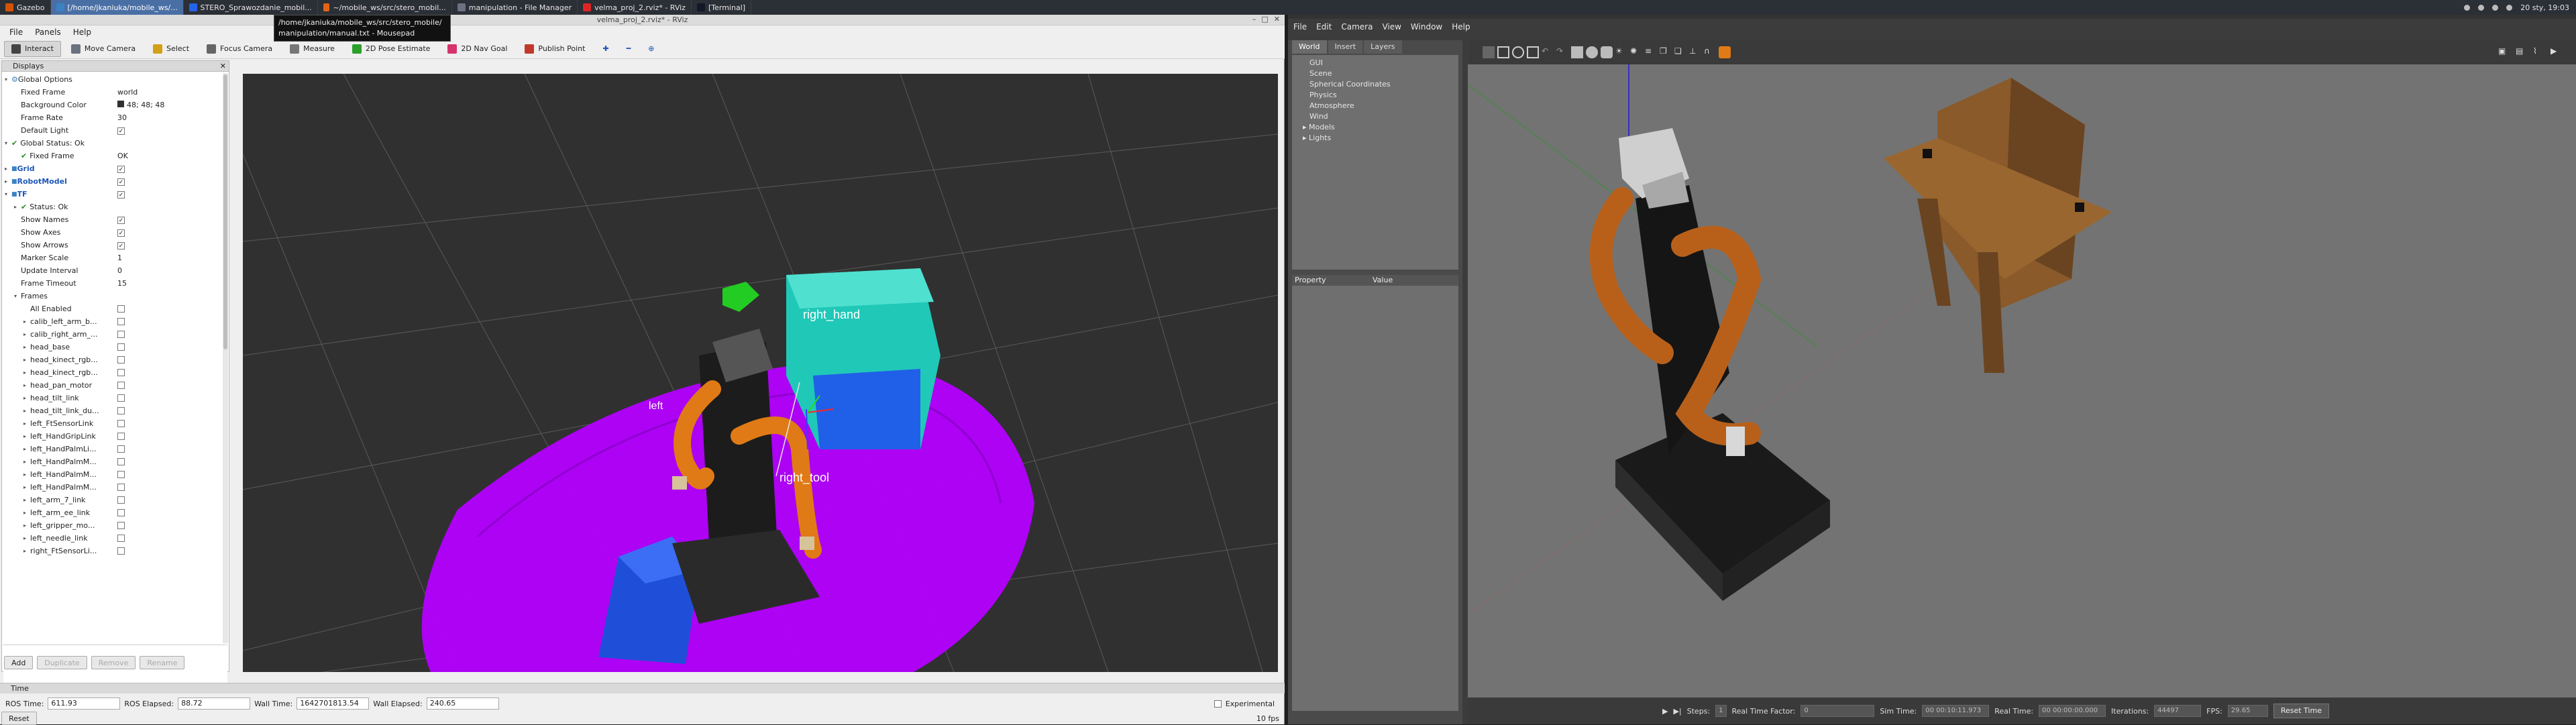 This screenshot has width=2576, height=725. I want to click on tool-2d-pose-estimate: 2D Pose Estimate, so click(391, 49).